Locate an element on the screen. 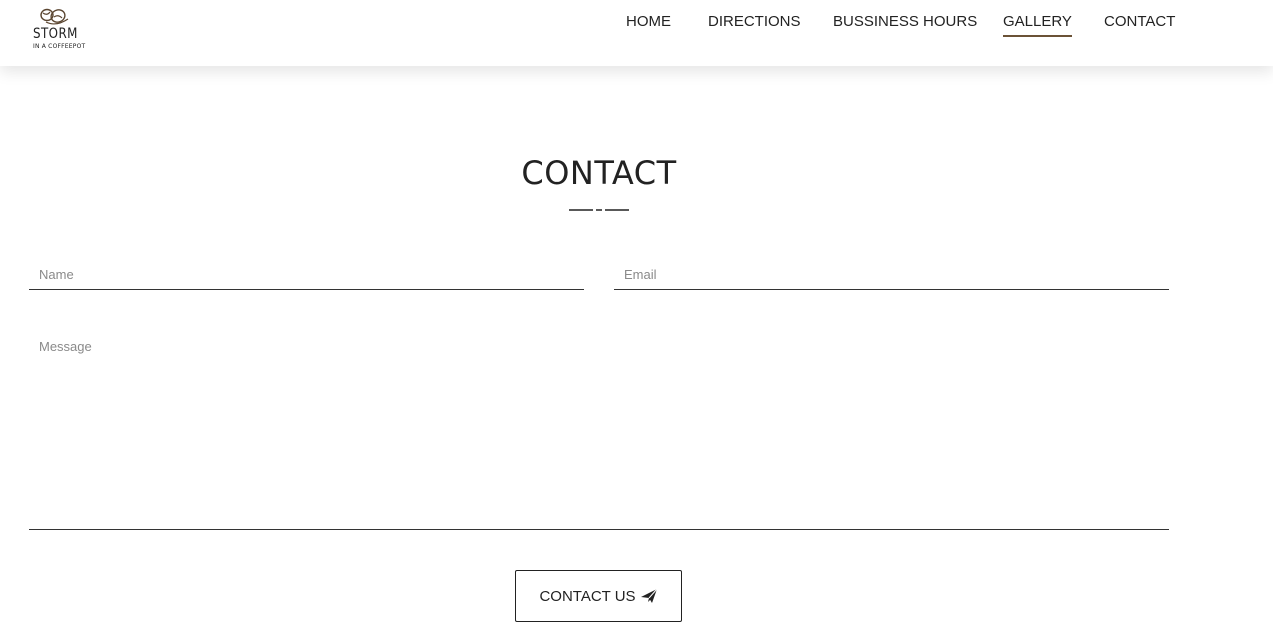 The image size is (1273, 622). contact-us-button: CONTACT US is located at coordinates (598, 596).